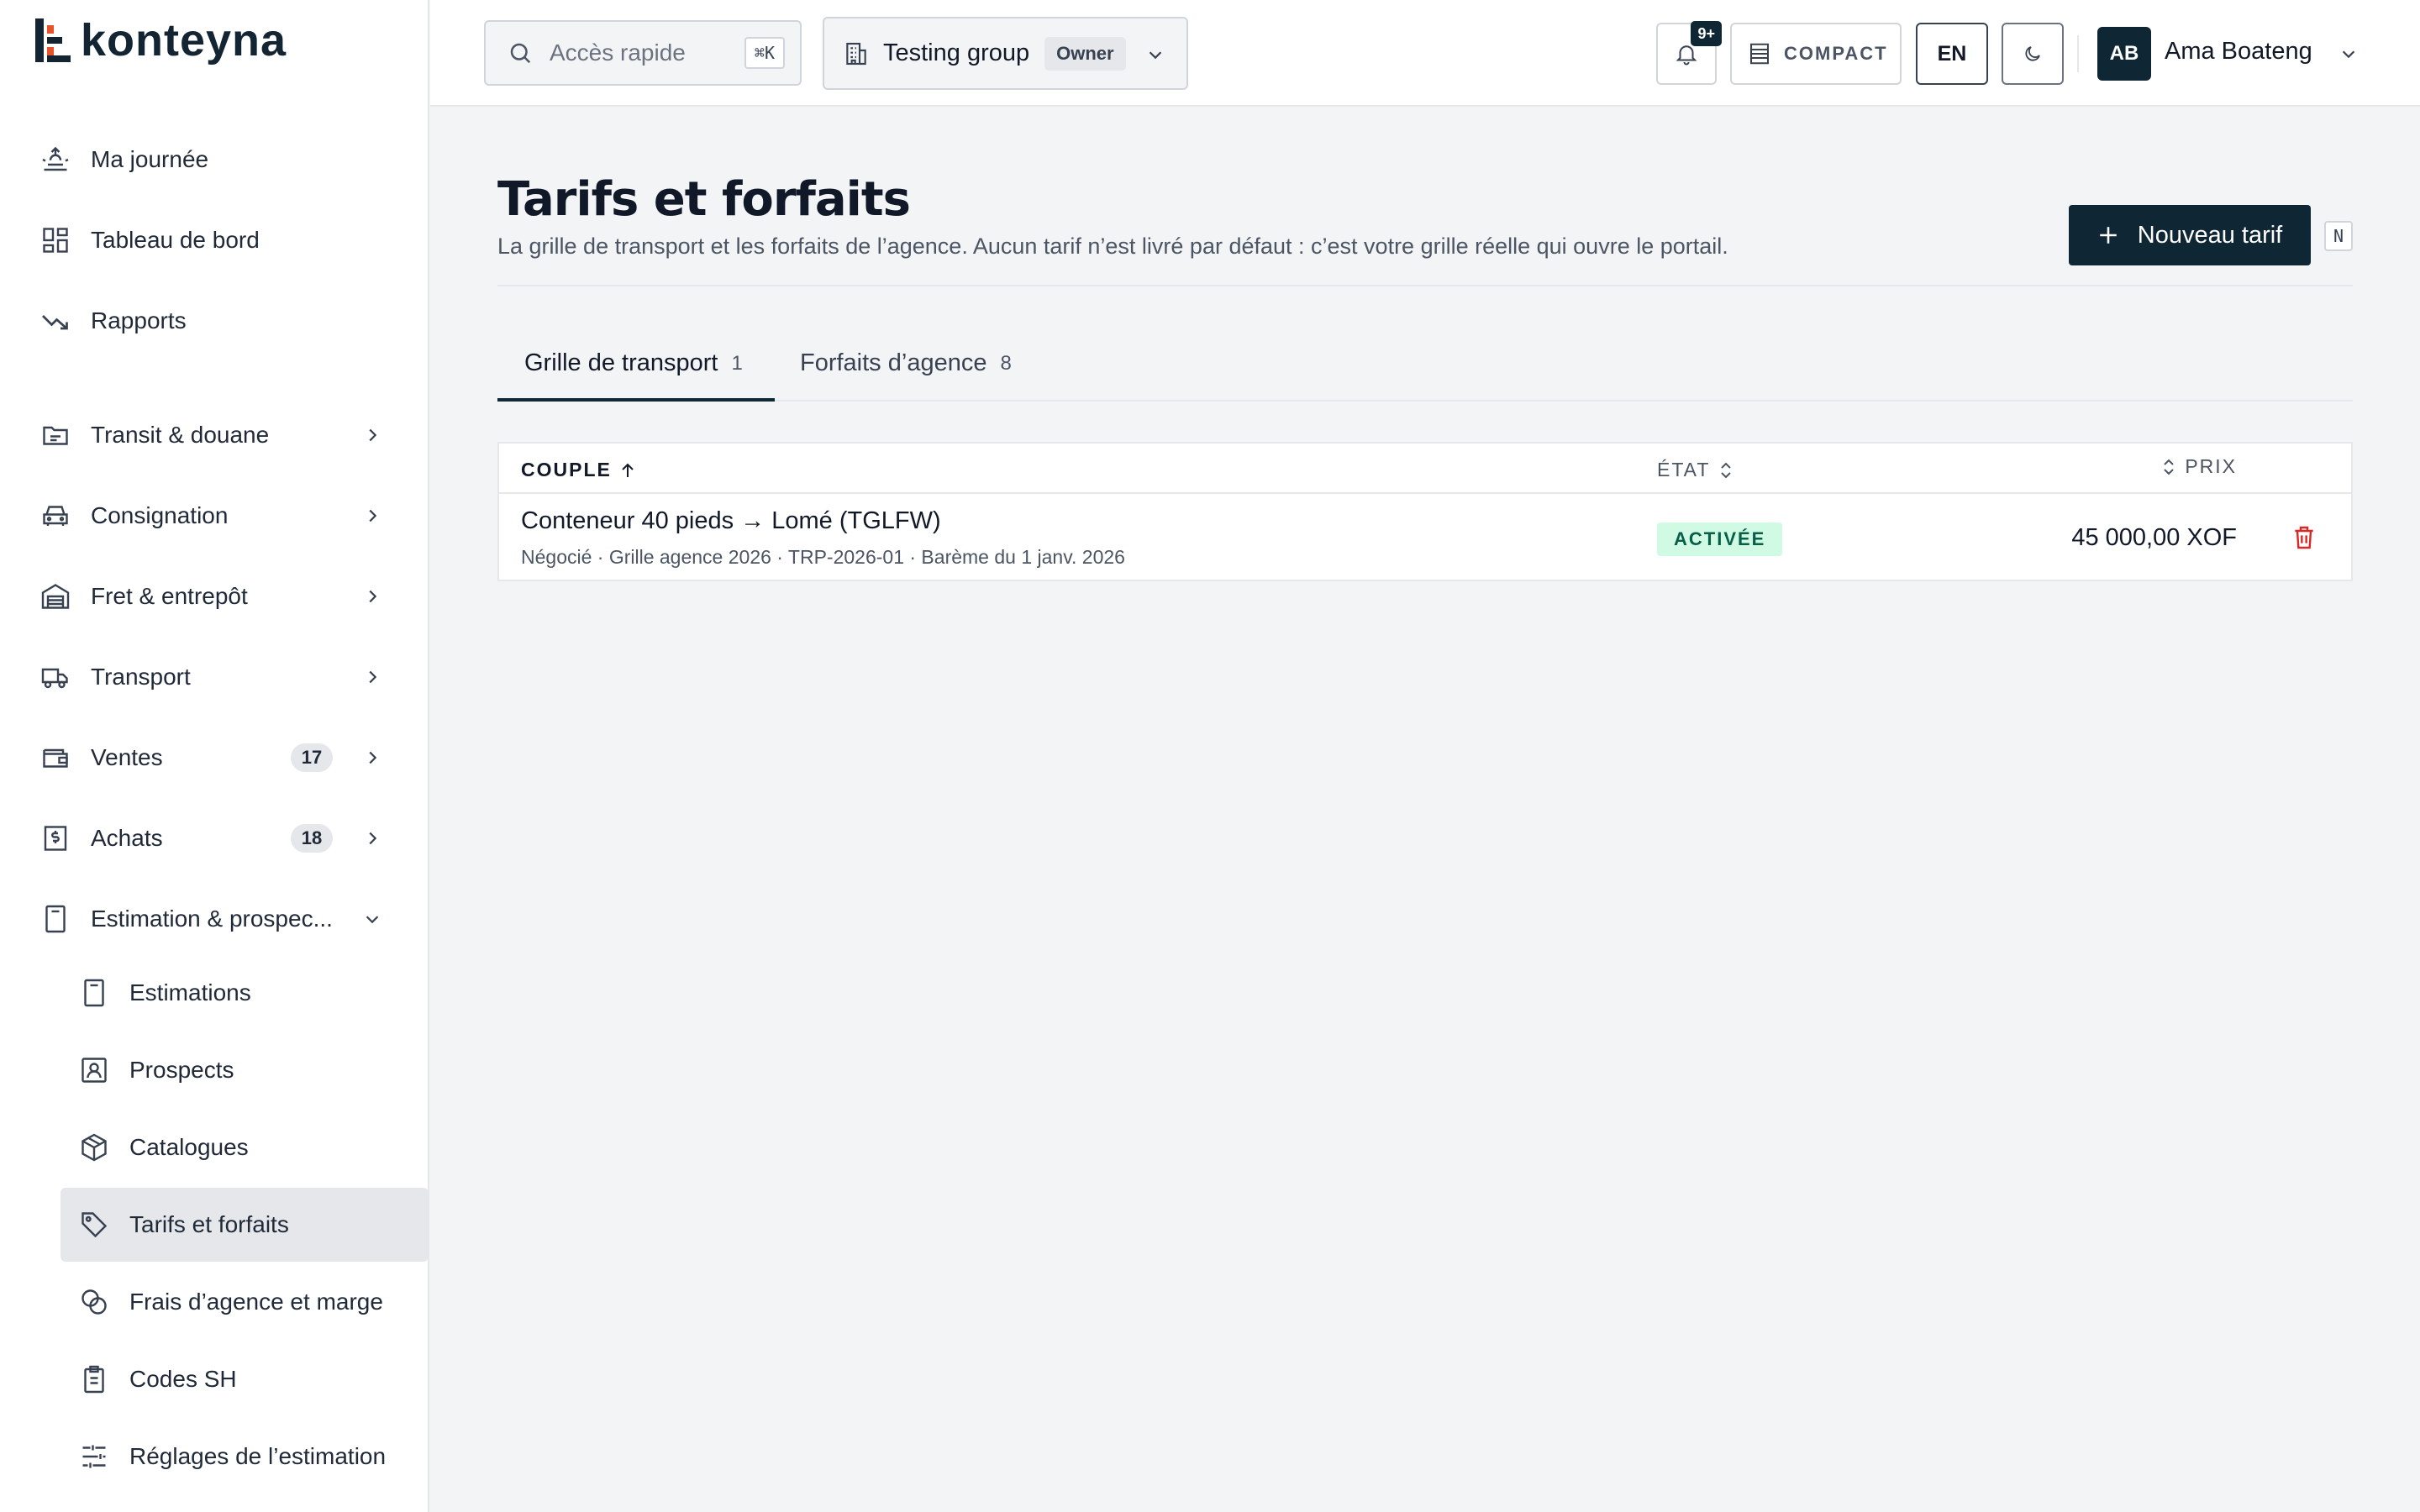 The image size is (2420, 1512). I want to click on sidebar-item-tableau-de-bord: Tableau de bord, so click(224, 240).